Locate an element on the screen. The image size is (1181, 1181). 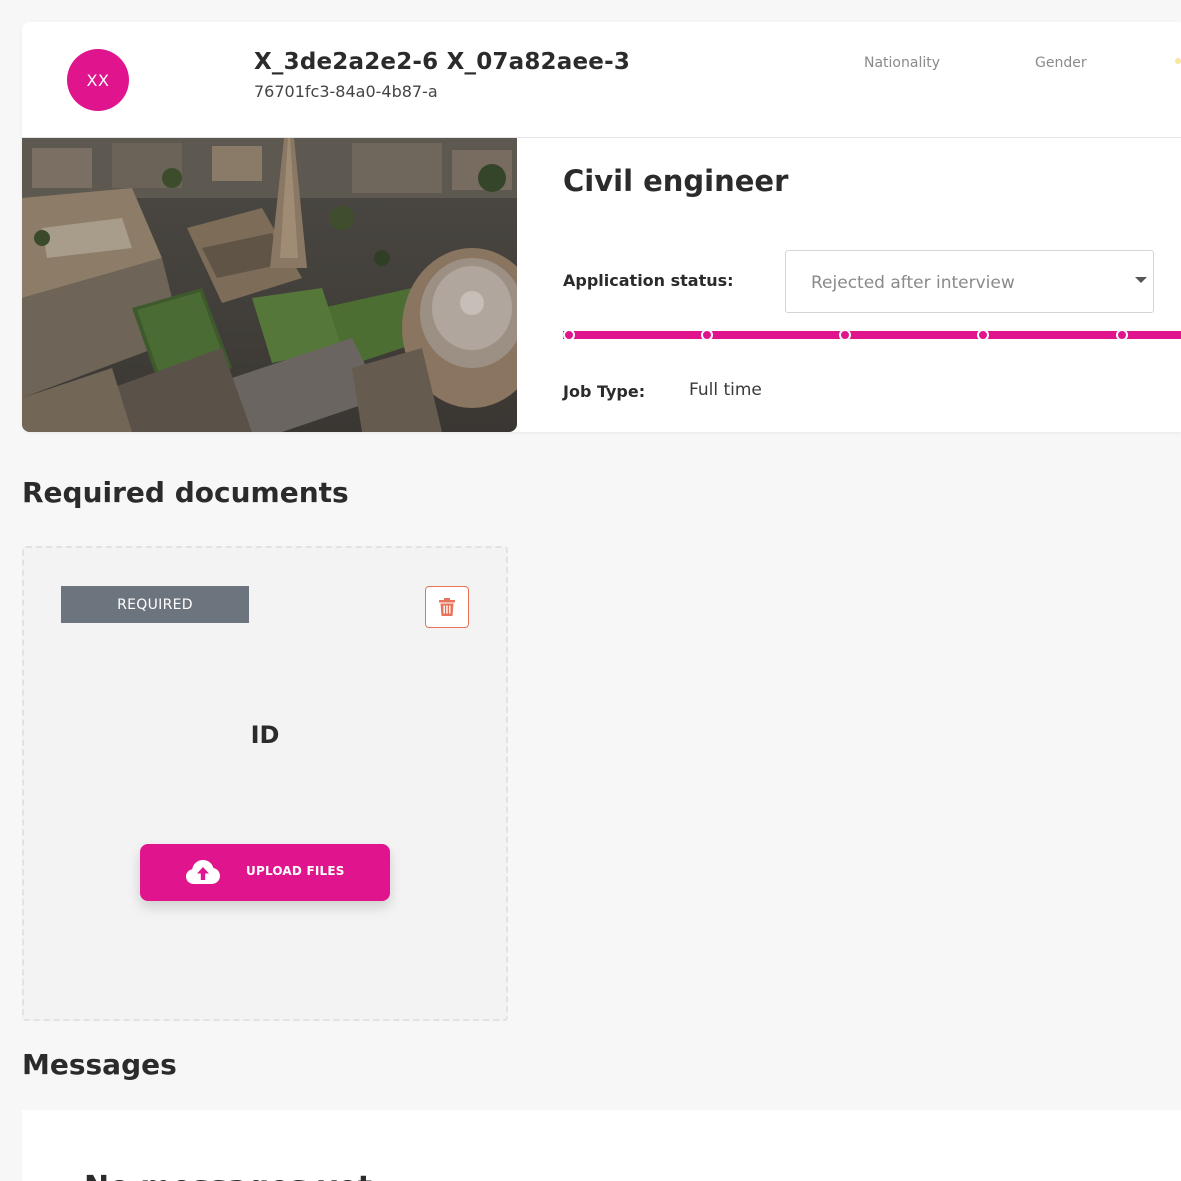
avatar-initials: XX is located at coordinates (98, 80).